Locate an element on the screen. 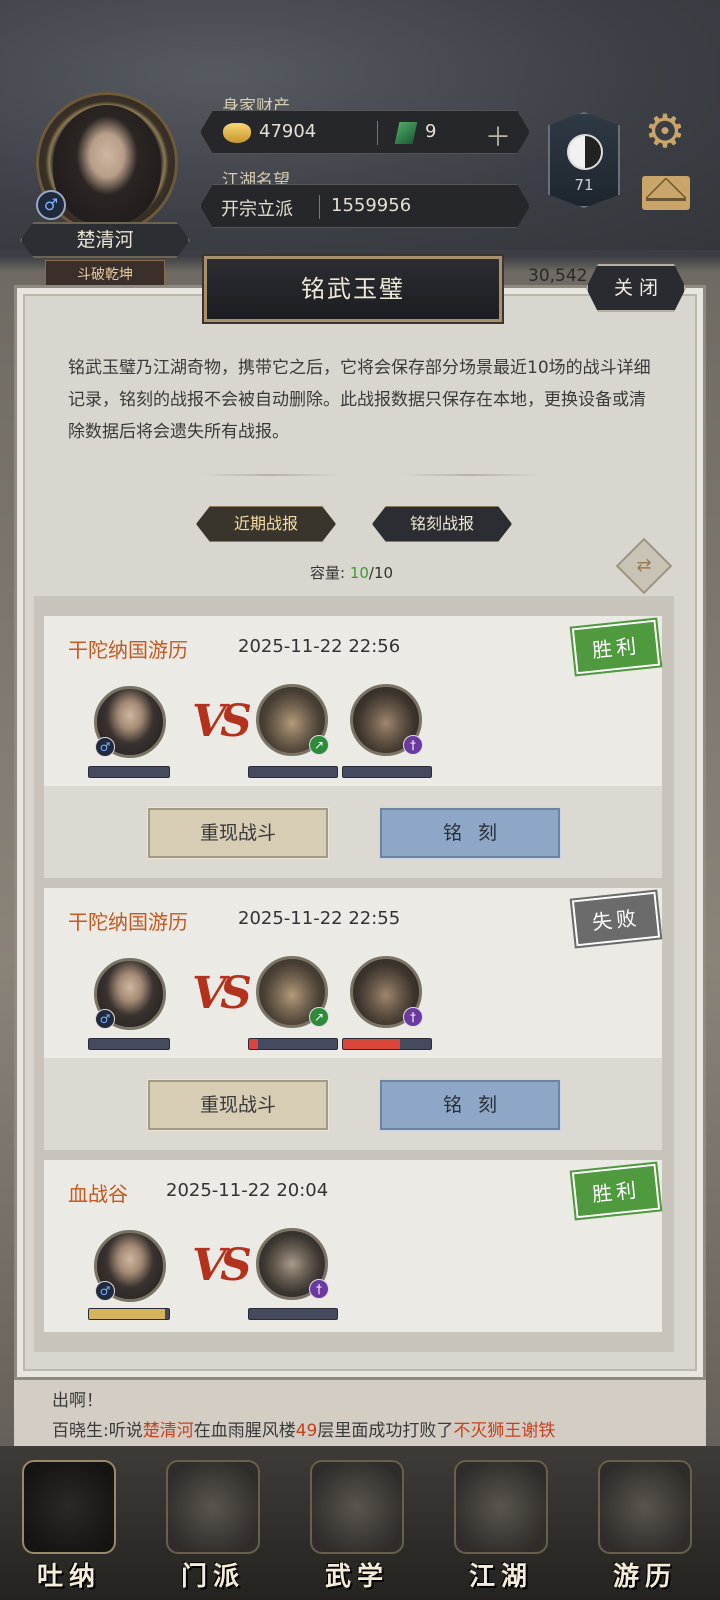 The width and height of the screenshot is (720, 1600). bottom-nav: 吐纳 门派 武学 江湖 游历 is located at coordinates (360, 1523).